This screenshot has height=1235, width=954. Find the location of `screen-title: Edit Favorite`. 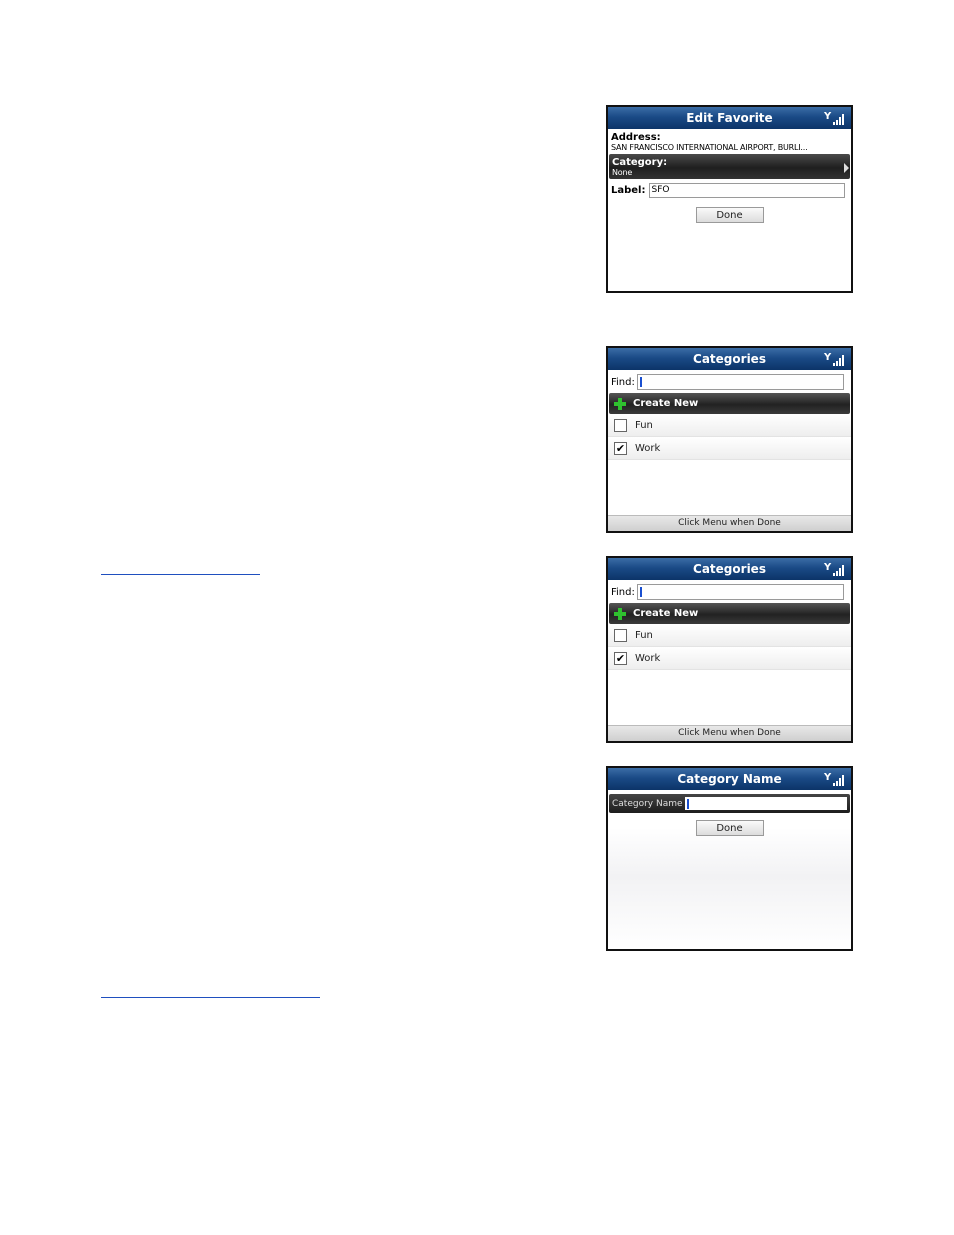

screen-title: Edit Favorite is located at coordinates (729, 118).